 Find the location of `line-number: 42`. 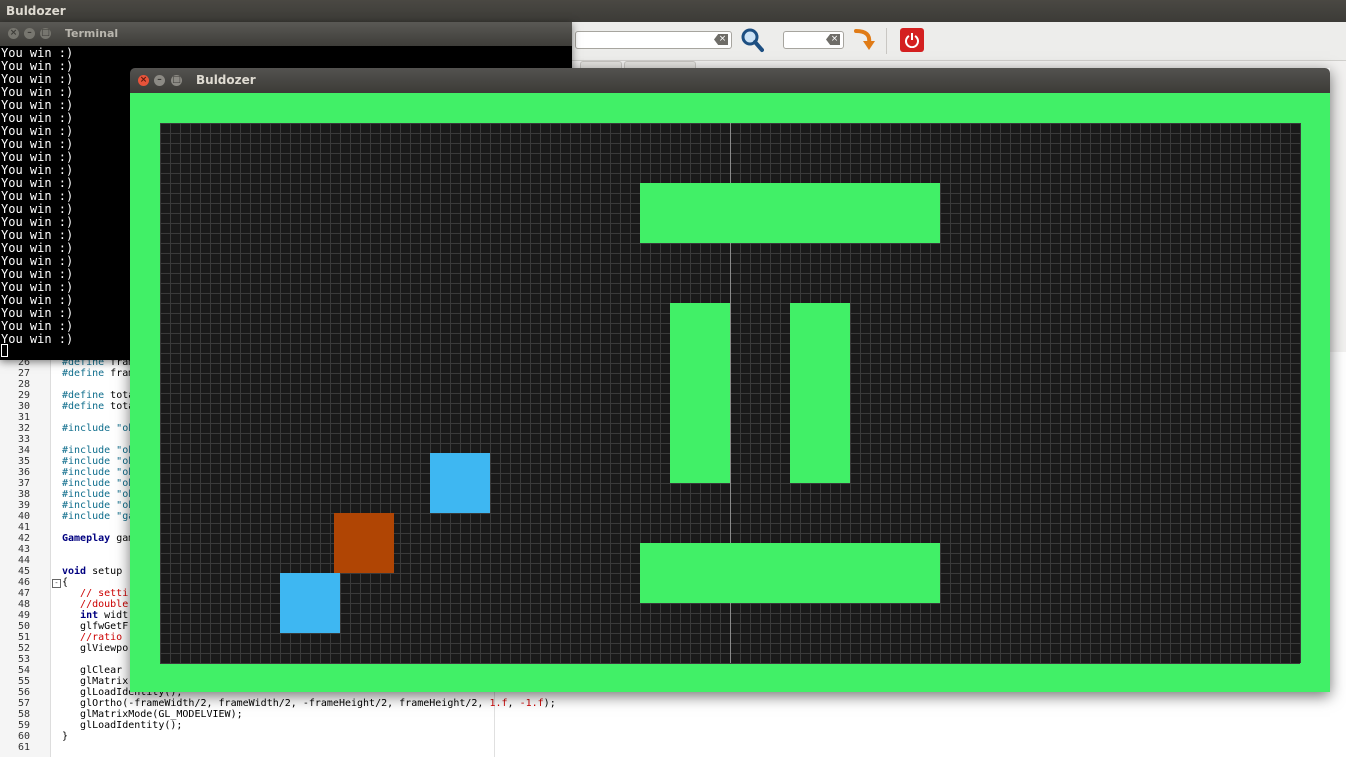

line-number: 42 is located at coordinates (23, 538).